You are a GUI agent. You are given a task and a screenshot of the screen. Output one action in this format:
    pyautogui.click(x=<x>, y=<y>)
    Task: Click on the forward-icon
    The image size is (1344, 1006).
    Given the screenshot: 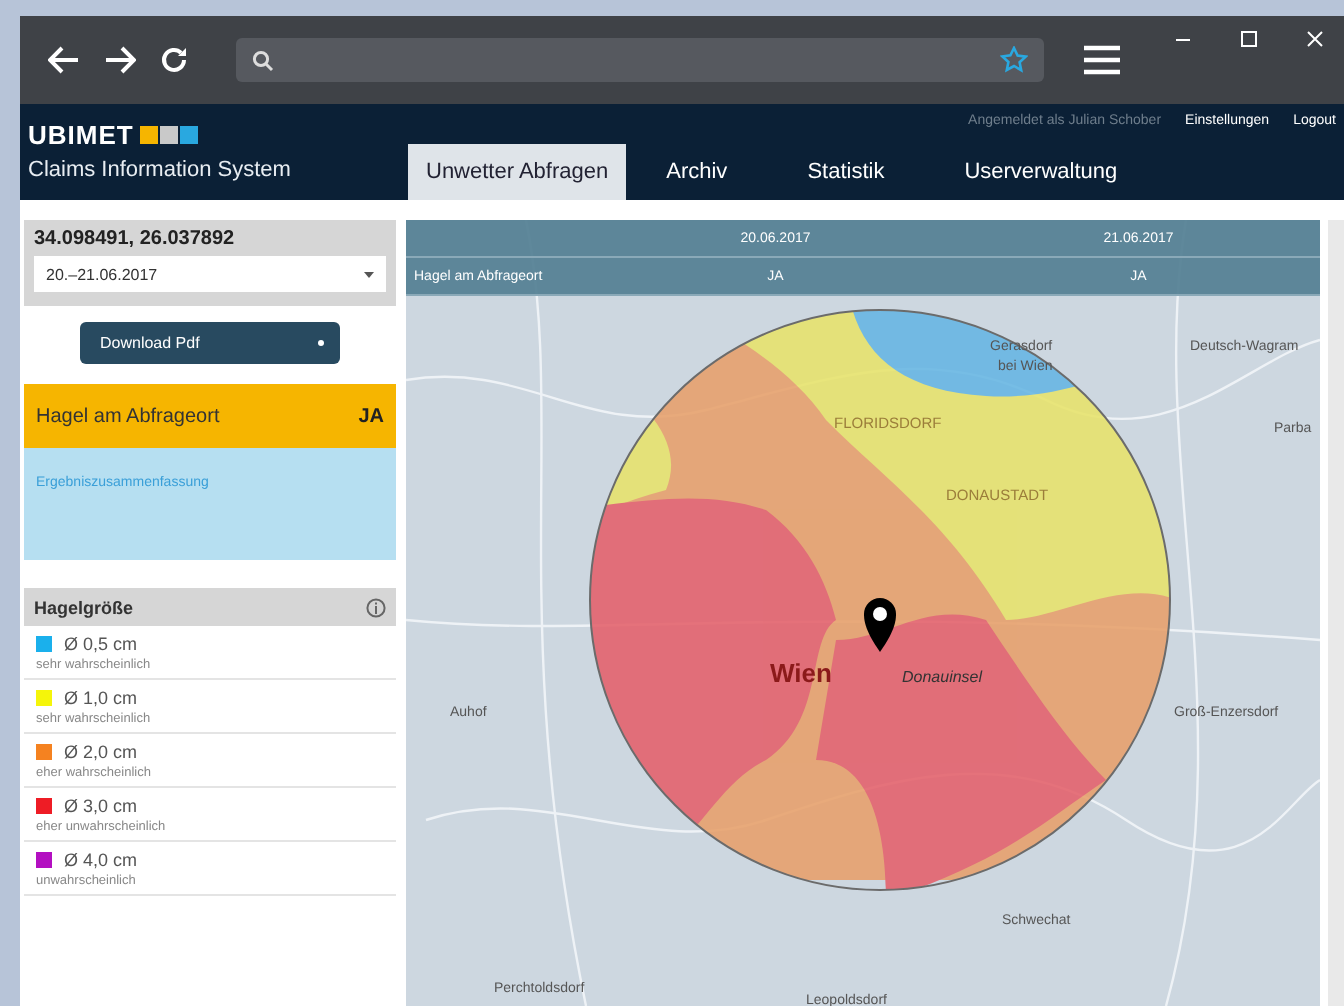 What is the action you would take?
    pyautogui.click(x=120, y=60)
    